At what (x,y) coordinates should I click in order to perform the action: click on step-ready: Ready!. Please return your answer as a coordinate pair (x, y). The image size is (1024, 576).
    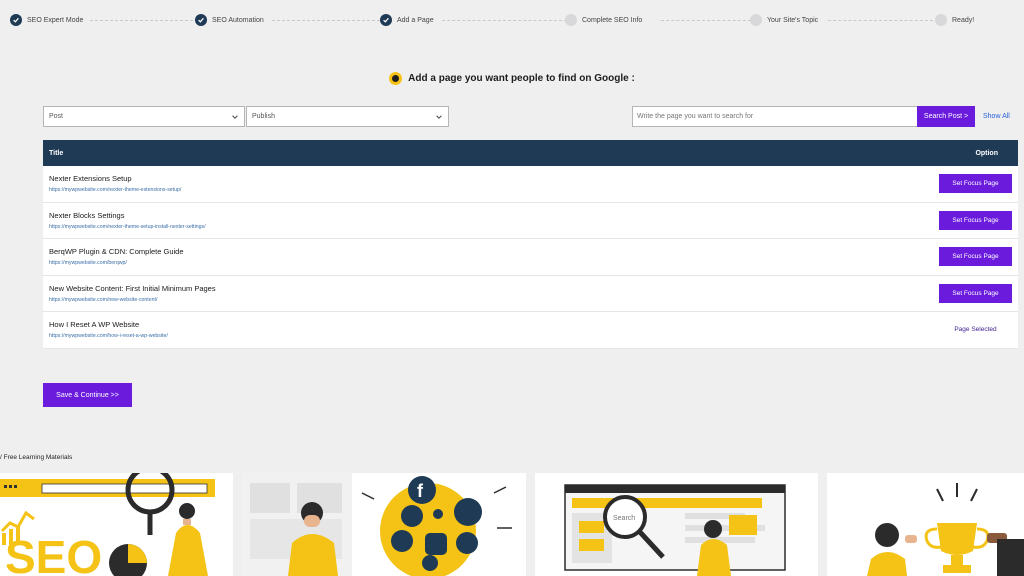
    Looking at the image, I should click on (954, 20).